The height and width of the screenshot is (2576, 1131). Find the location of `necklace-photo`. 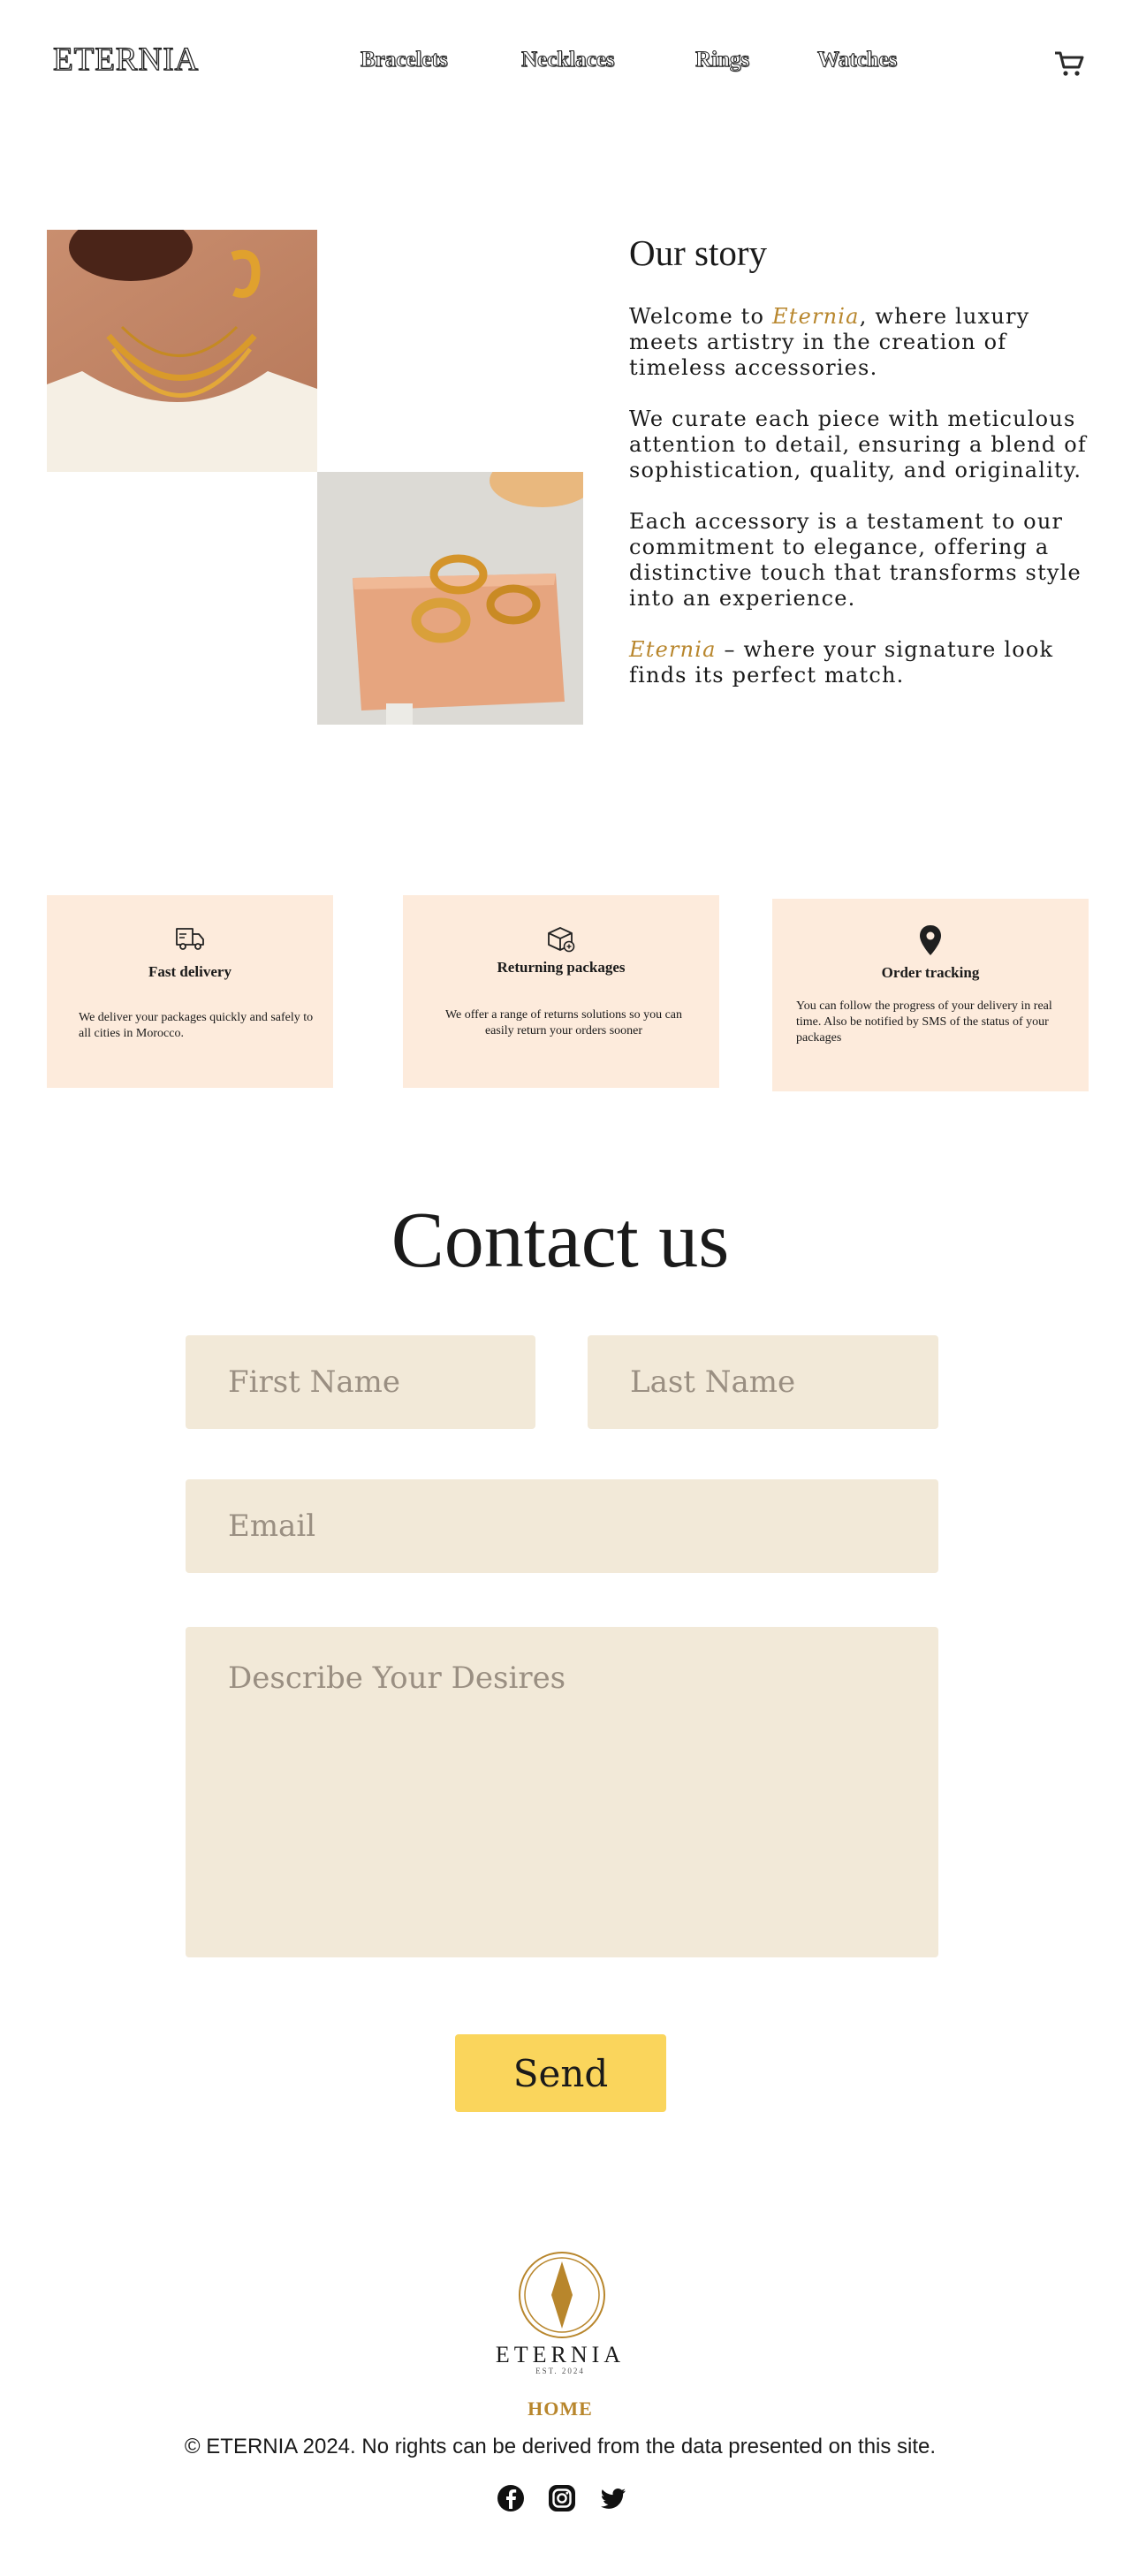

necklace-photo is located at coordinates (182, 351).